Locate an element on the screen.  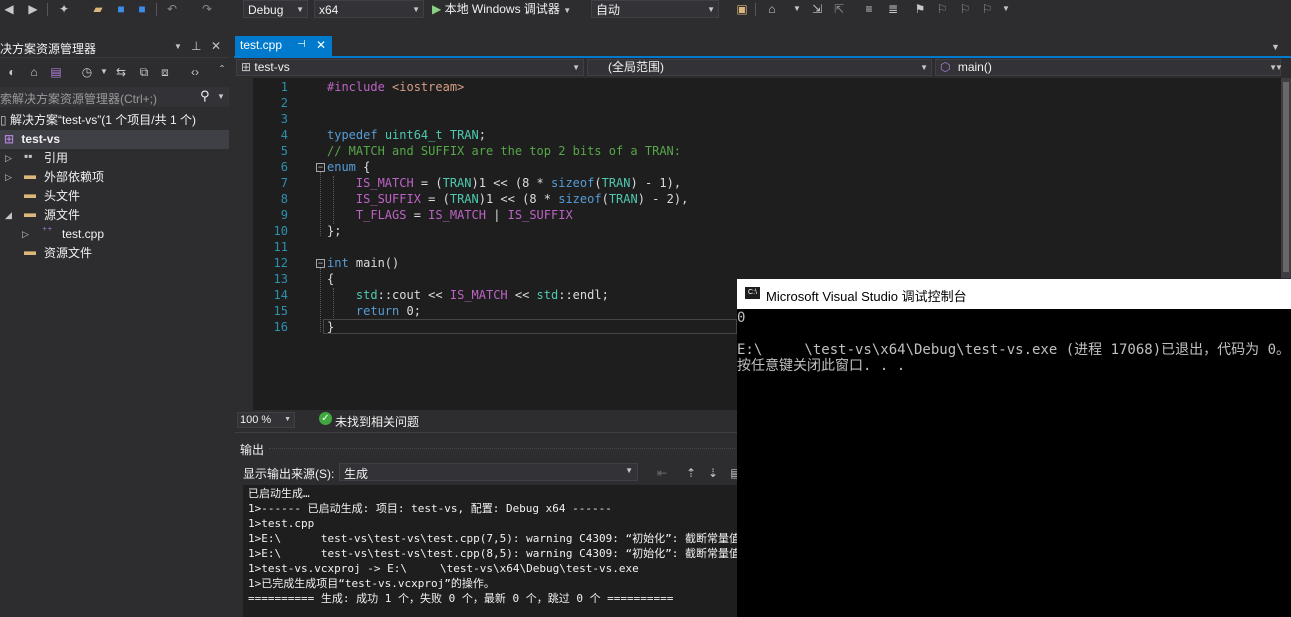
forward-icon: ▶ is located at coordinates (33, 9).